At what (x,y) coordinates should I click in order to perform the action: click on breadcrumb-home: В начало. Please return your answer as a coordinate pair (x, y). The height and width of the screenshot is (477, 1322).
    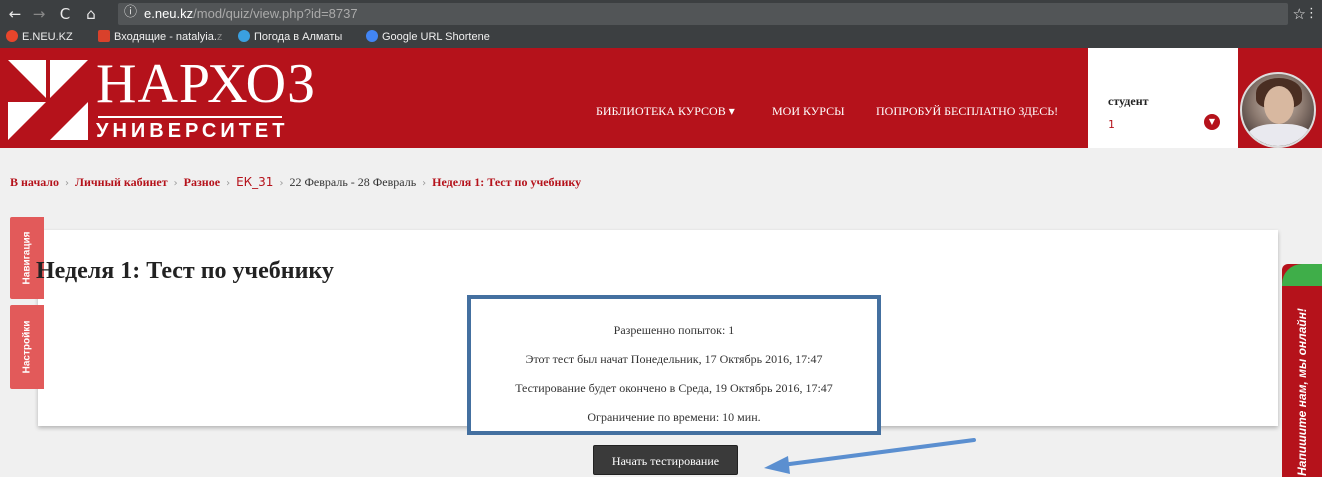
    Looking at the image, I should click on (34, 182).